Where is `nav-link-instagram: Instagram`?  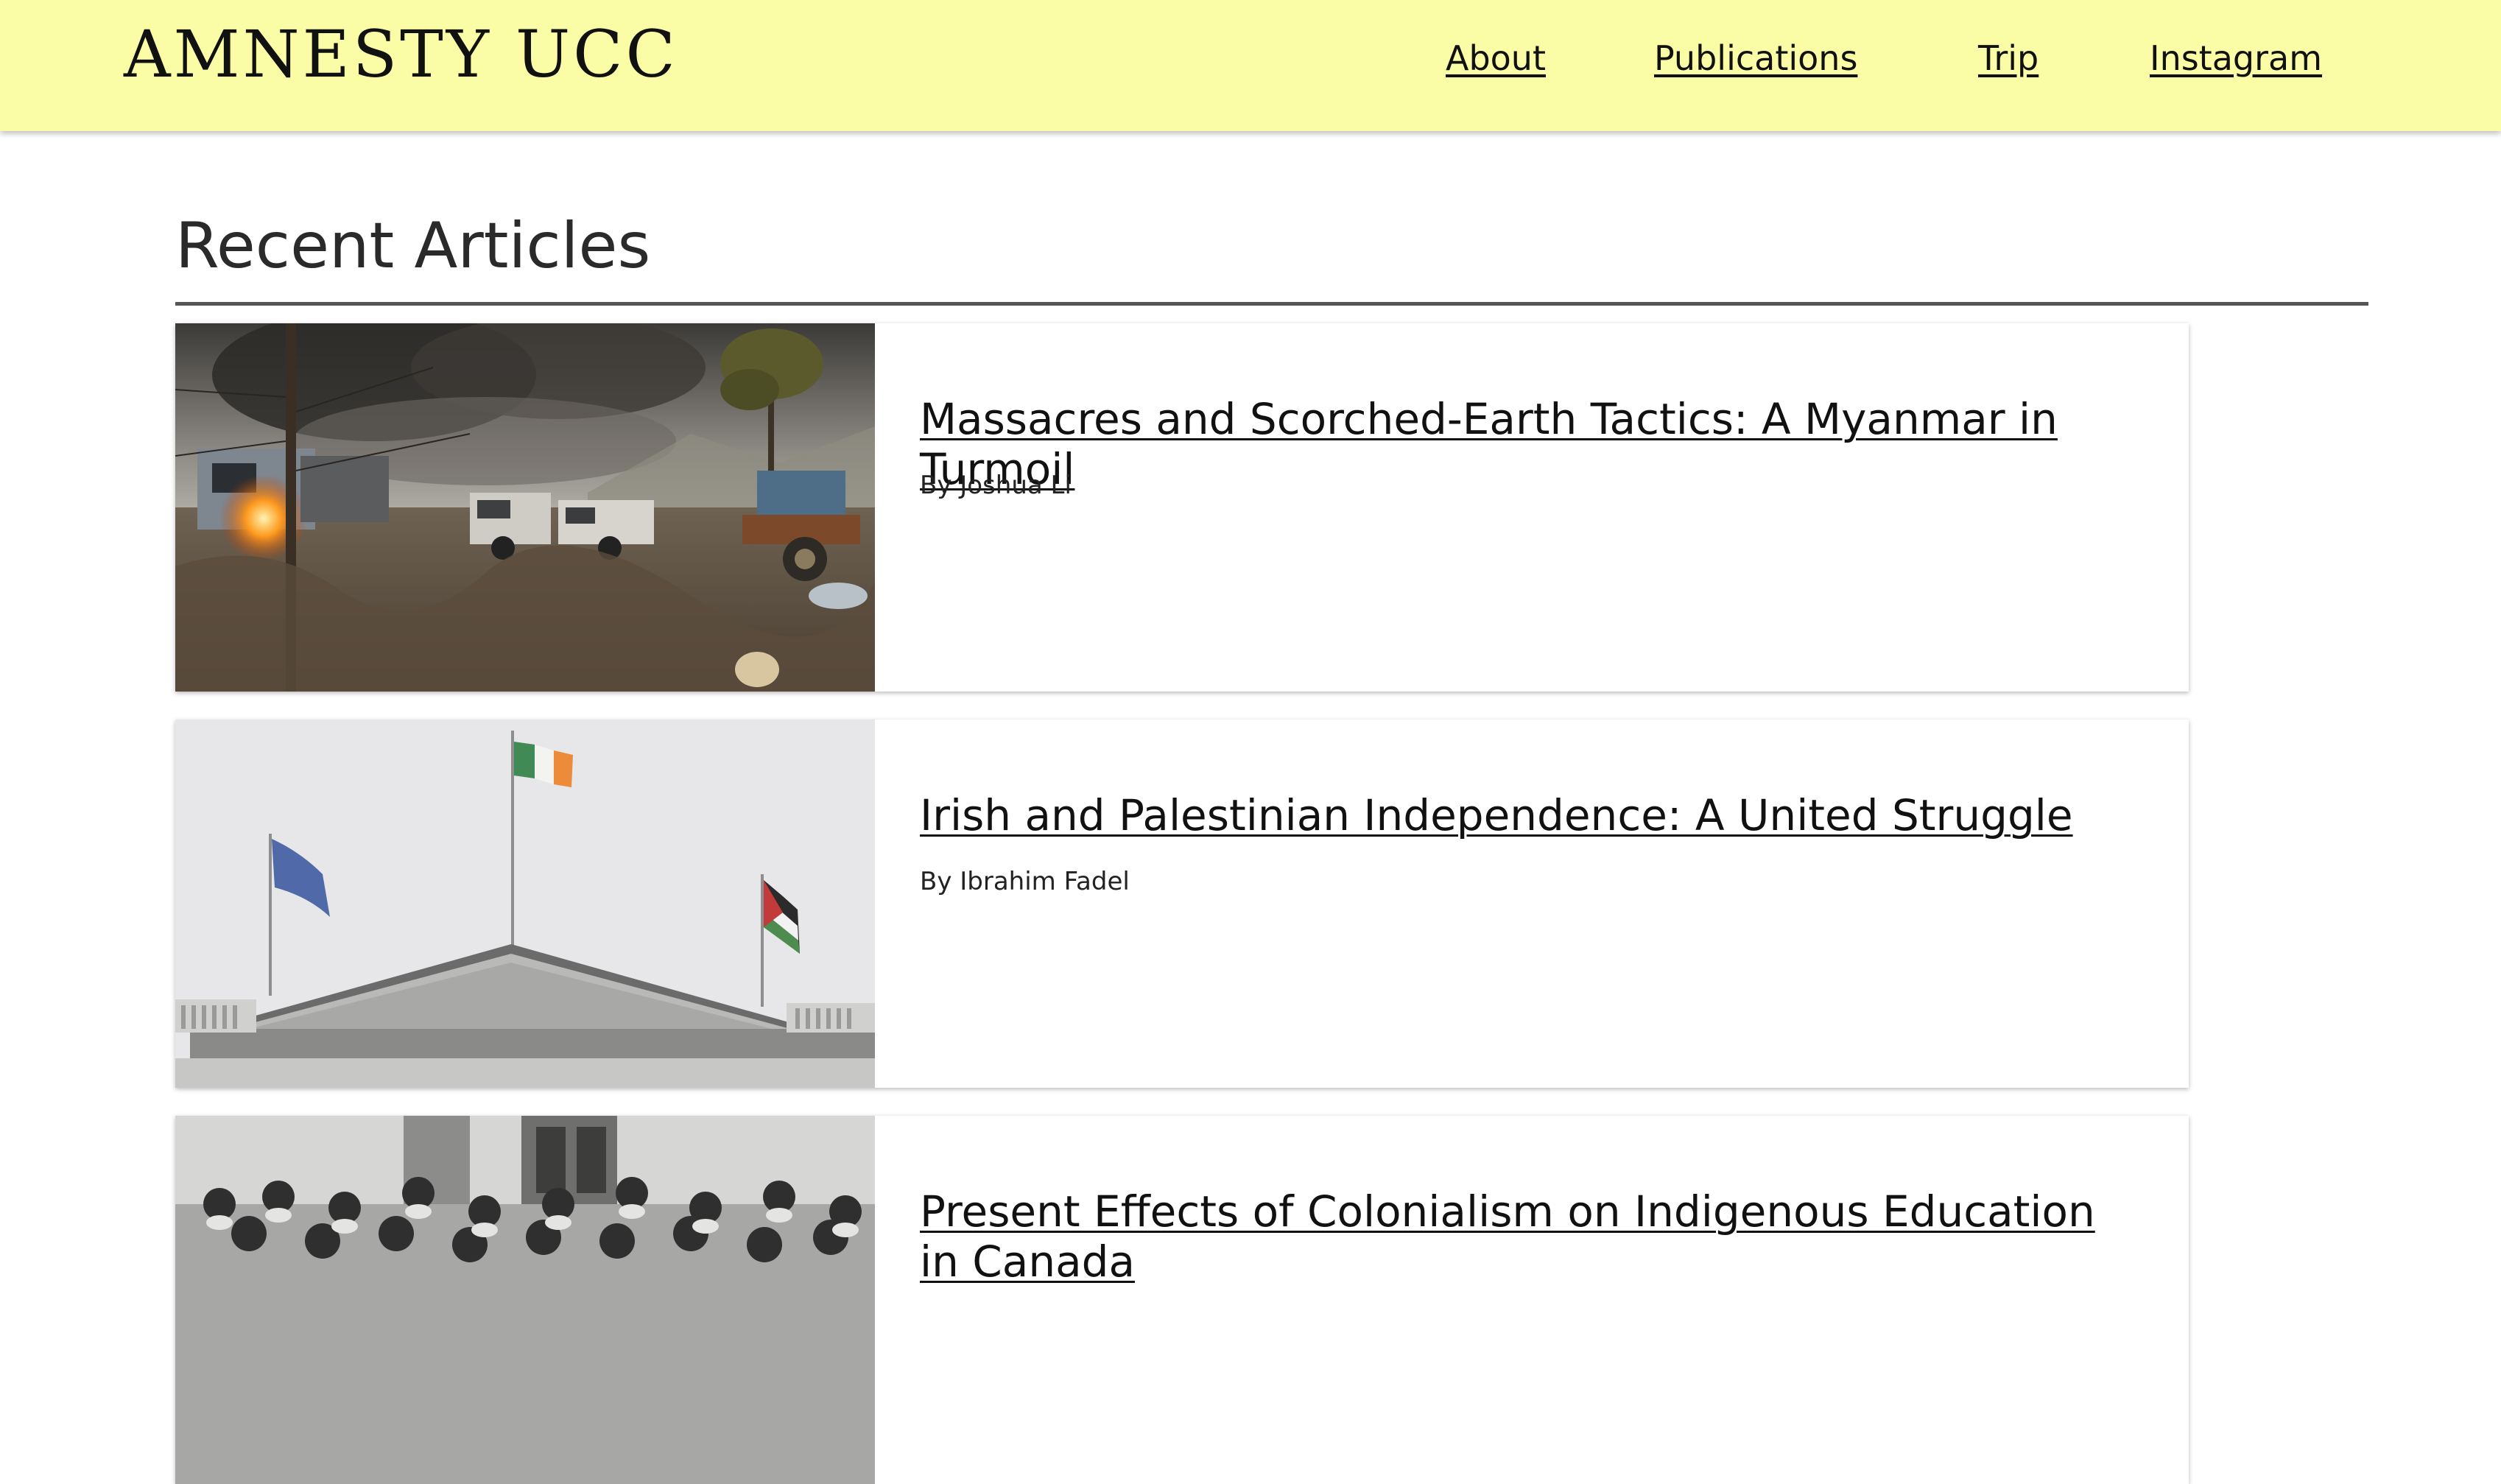
nav-link-instagram: Instagram is located at coordinates (2236, 58).